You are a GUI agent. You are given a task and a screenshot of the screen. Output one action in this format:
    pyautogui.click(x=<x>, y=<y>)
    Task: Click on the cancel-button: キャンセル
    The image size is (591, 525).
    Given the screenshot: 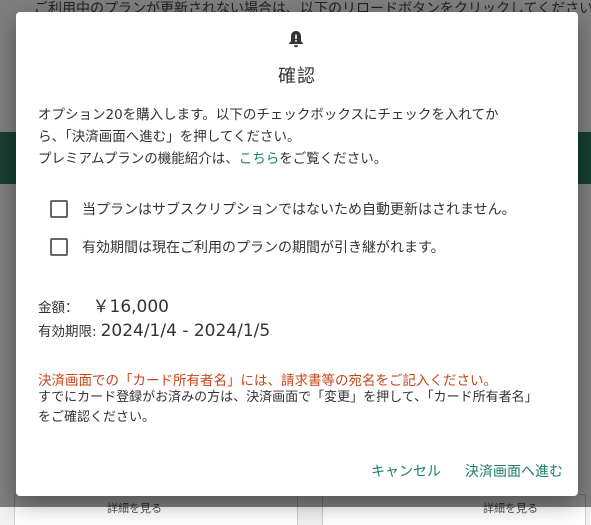 What is the action you would take?
    pyautogui.click(x=406, y=471)
    